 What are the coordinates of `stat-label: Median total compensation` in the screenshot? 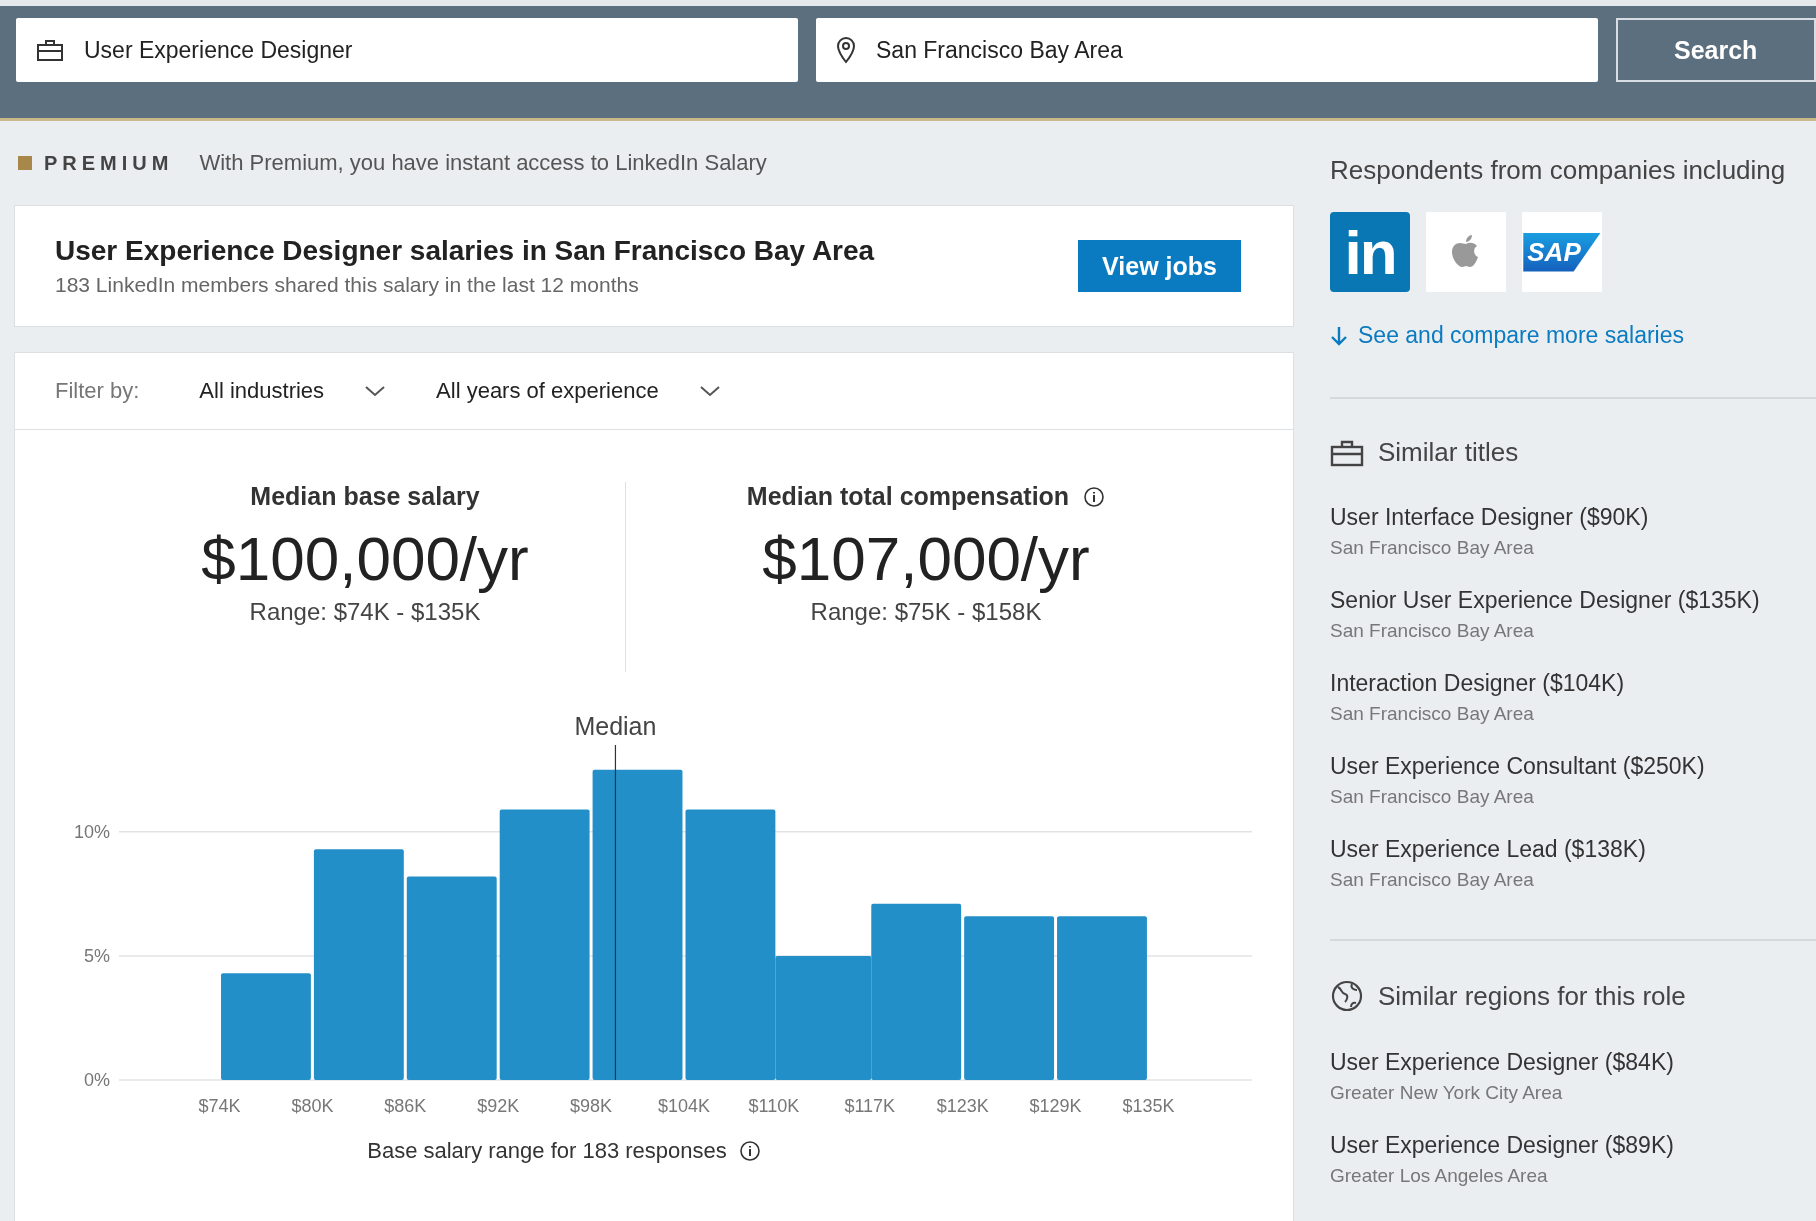 It's located at (908, 496).